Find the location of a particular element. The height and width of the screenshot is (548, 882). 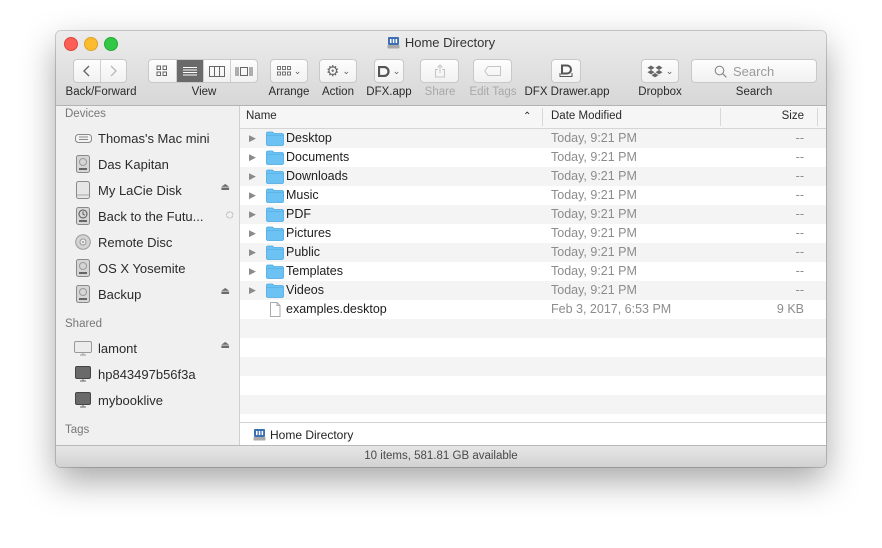

file-date-modified: Feb 3, 2017, 6:53 PM is located at coordinates (611, 309).